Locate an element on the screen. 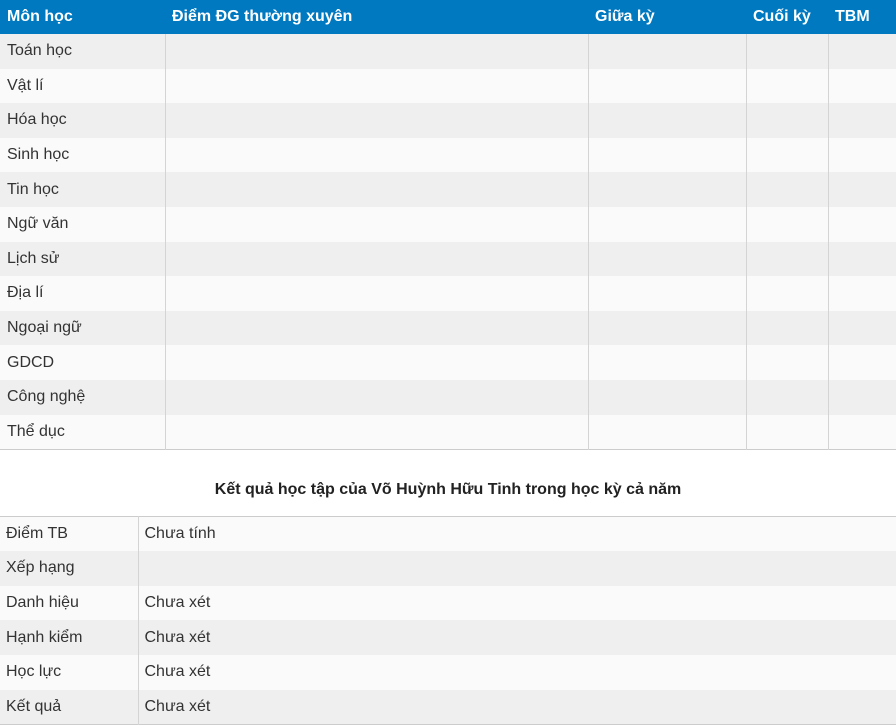 Image resolution: width=896 pixels, height=727 pixels. summary-row: Danh hiệu Chưa xét is located at coordinates (448, 603).